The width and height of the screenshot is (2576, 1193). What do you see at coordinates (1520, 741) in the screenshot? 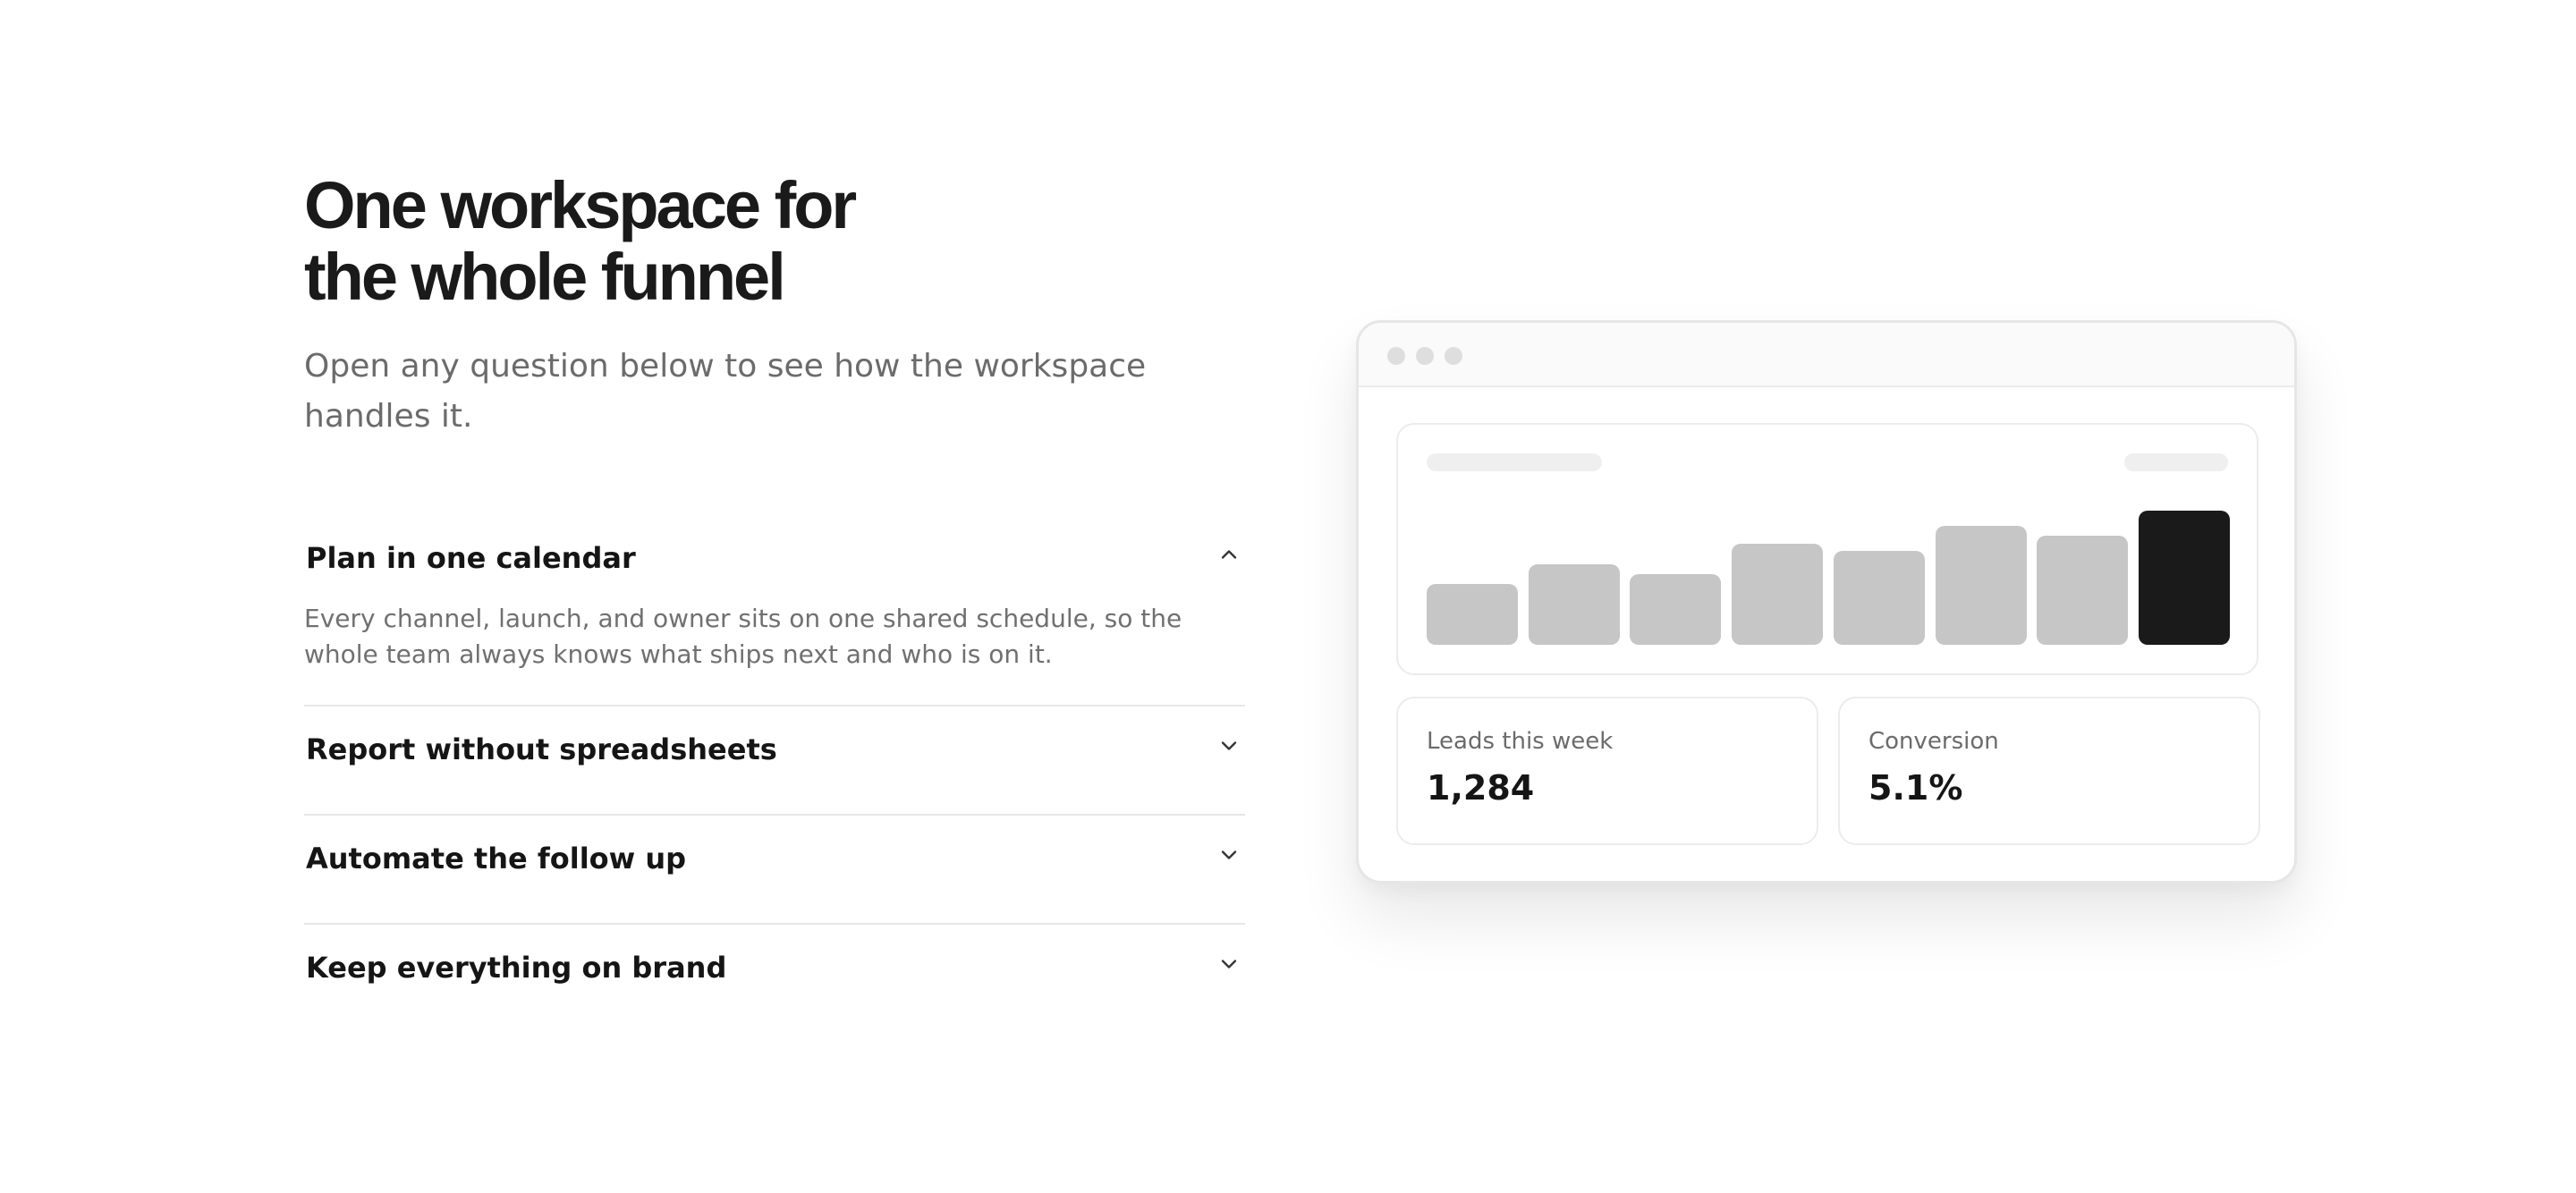
I see `stat-label: Leads this week` at bounding box center [1520, 741].